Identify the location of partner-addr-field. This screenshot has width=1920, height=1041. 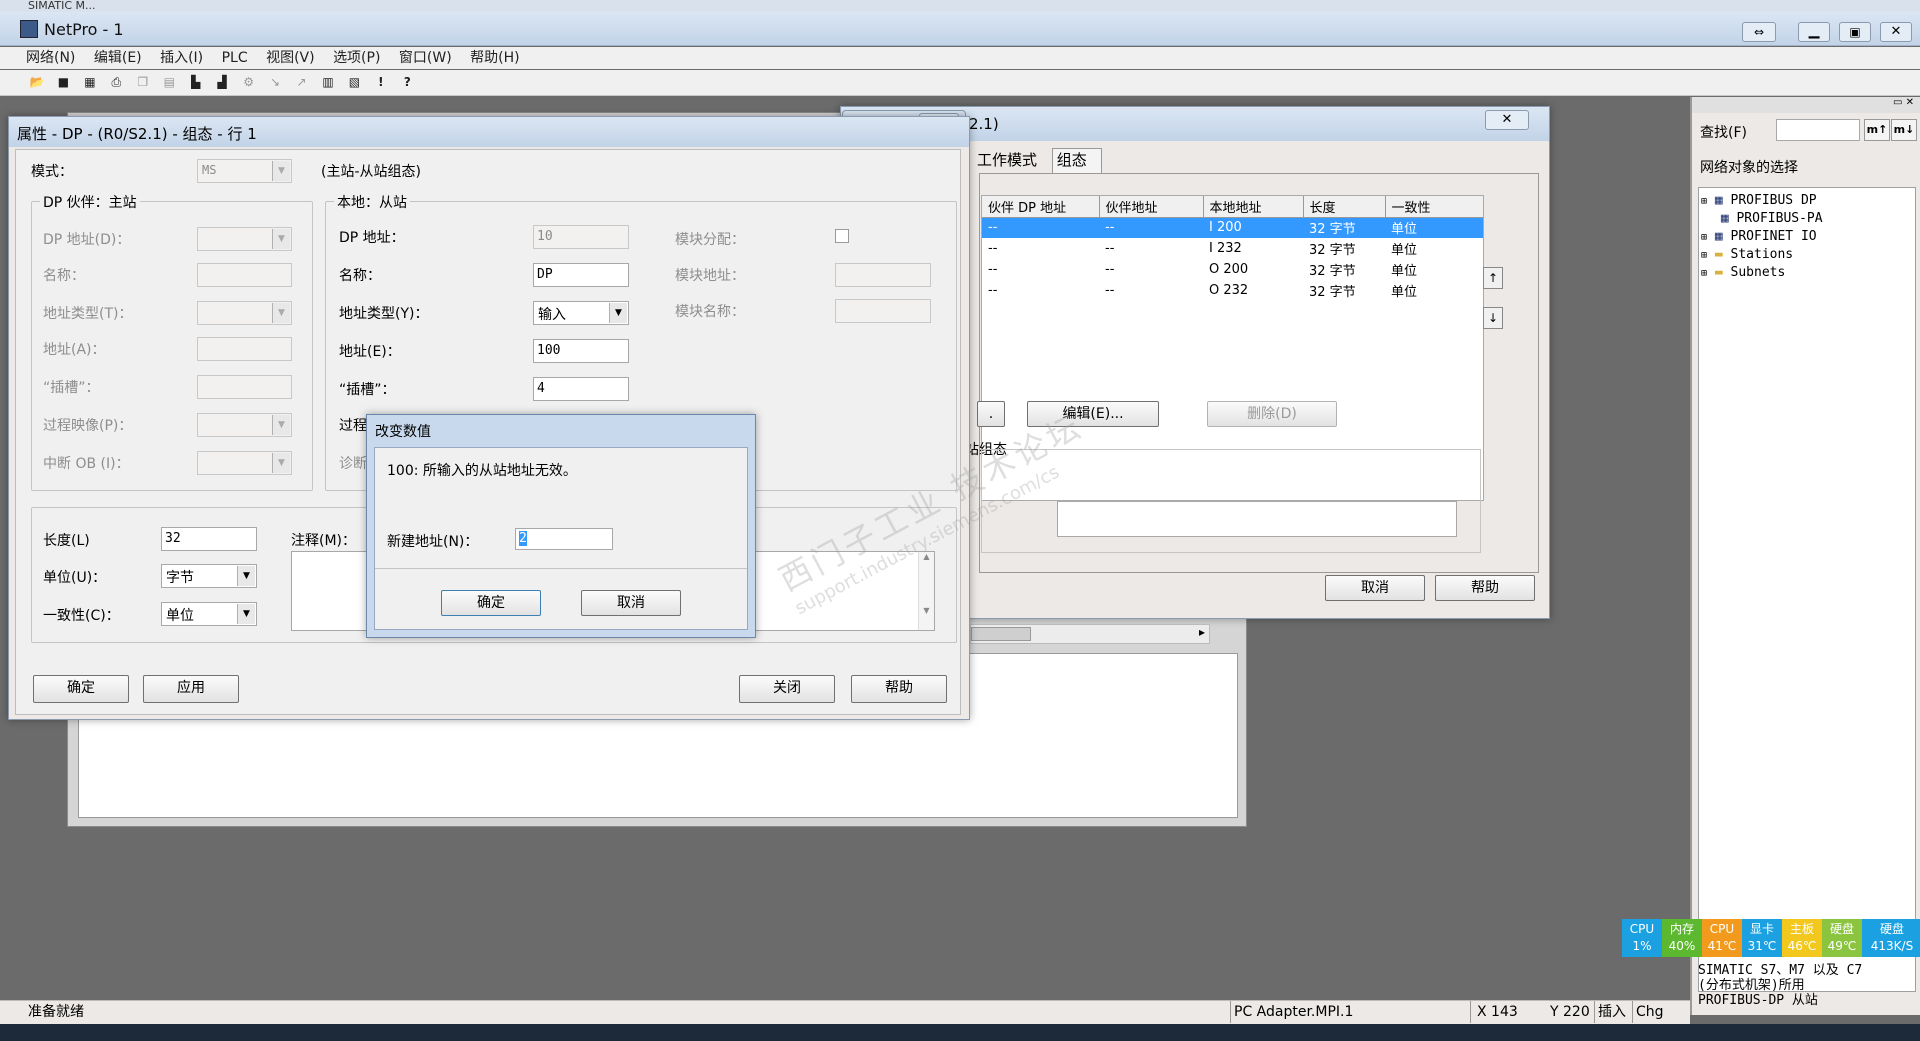
(244, 349).